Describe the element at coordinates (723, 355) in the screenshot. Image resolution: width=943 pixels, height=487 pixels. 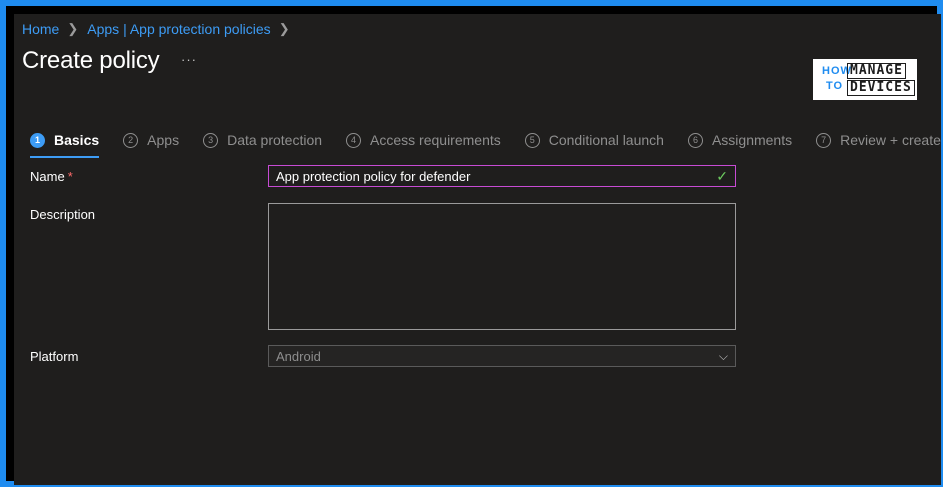
I see `chevron-down-icon: ⌵` at that location.